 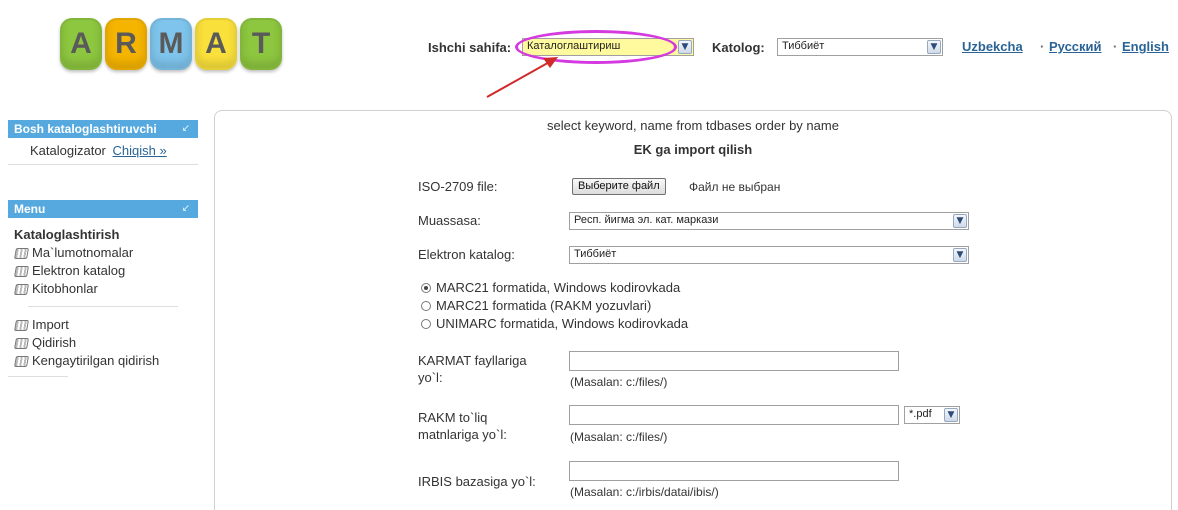 I want to click on menu-item-label: Elektron katalog, so click(x=79, y=270).